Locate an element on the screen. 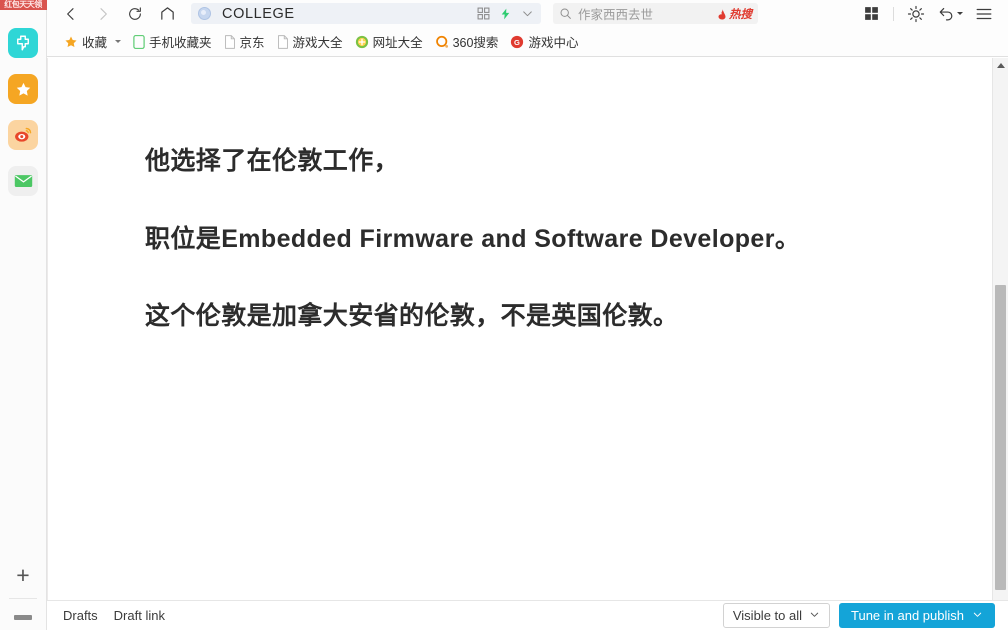  home-button is located at coordinates (167, 14).